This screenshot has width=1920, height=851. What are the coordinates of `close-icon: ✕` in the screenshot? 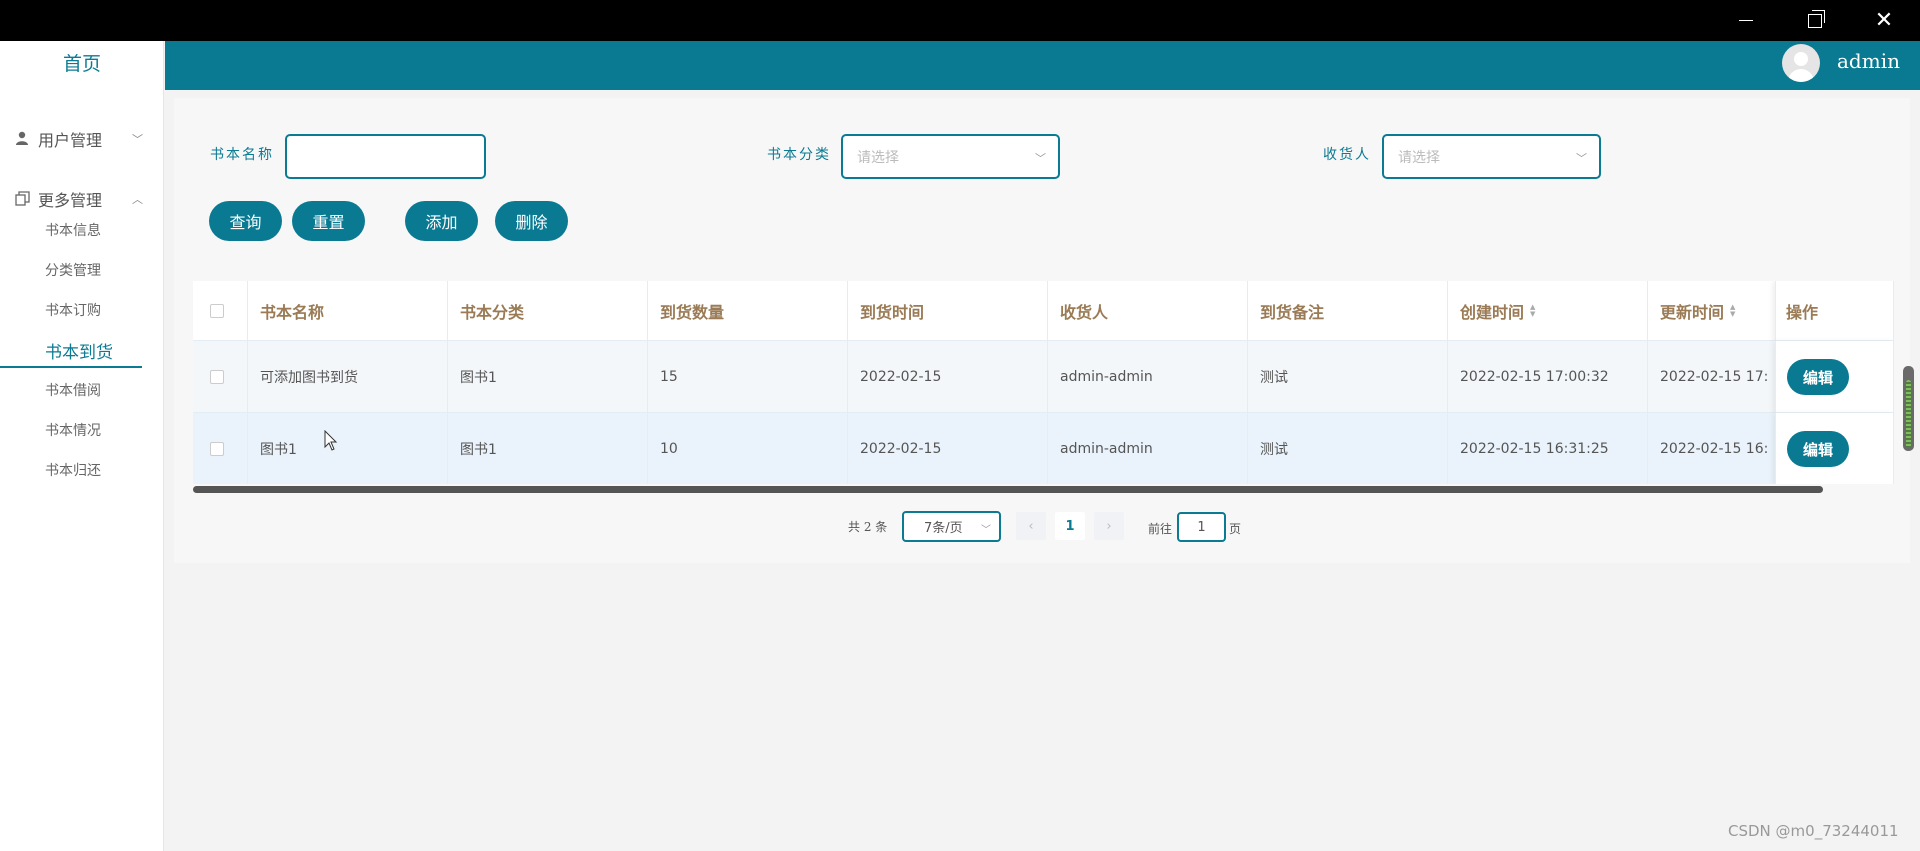 It's located at (1884, 20).